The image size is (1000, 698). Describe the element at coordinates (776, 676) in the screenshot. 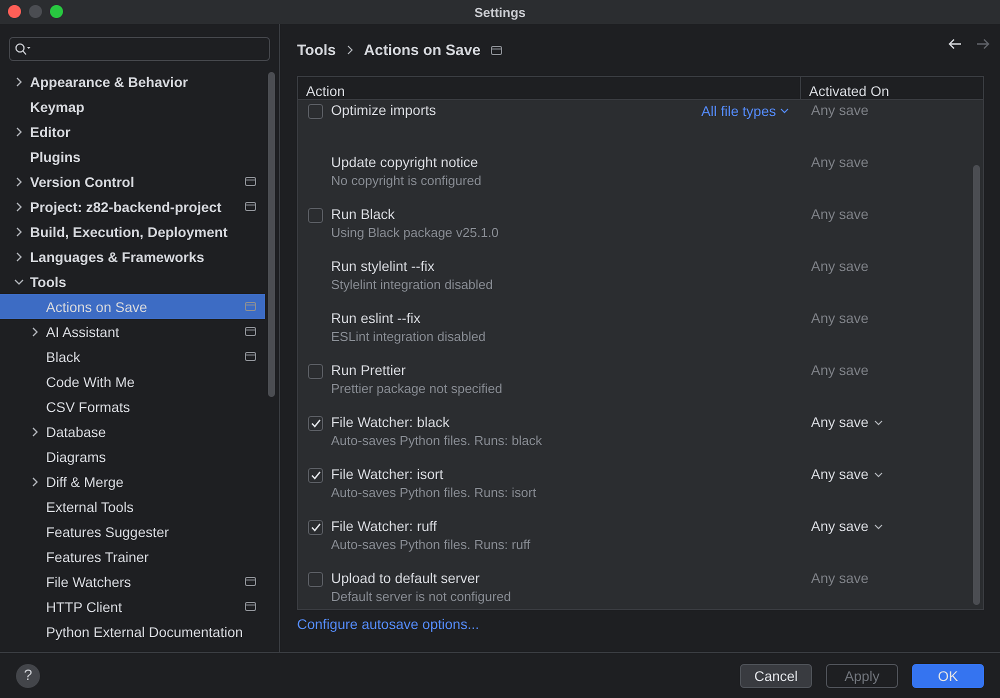

I see `cancel-button: Cancel` at that location.